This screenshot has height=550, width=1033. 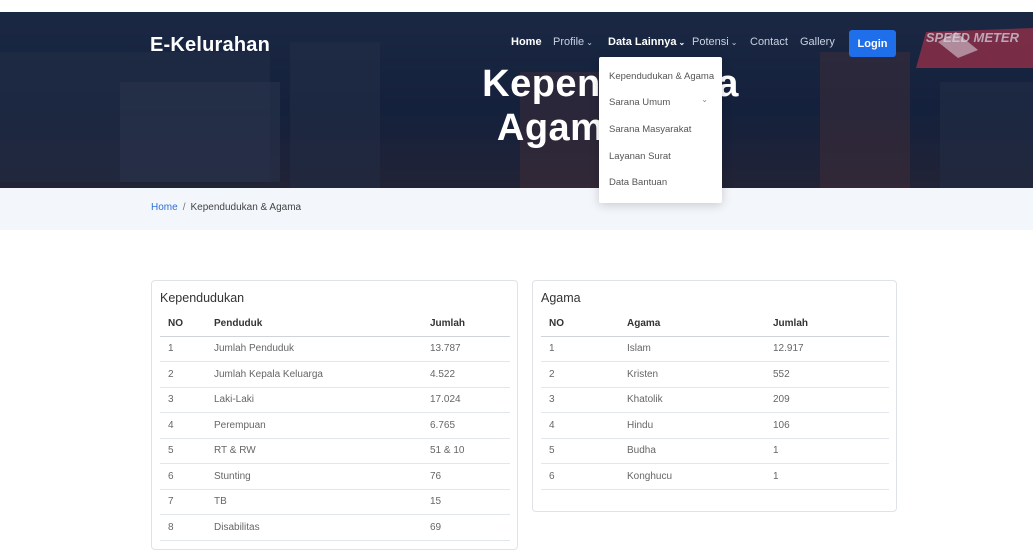 I want to click on column-header-agama: Agama, so click(x=692, y=324).